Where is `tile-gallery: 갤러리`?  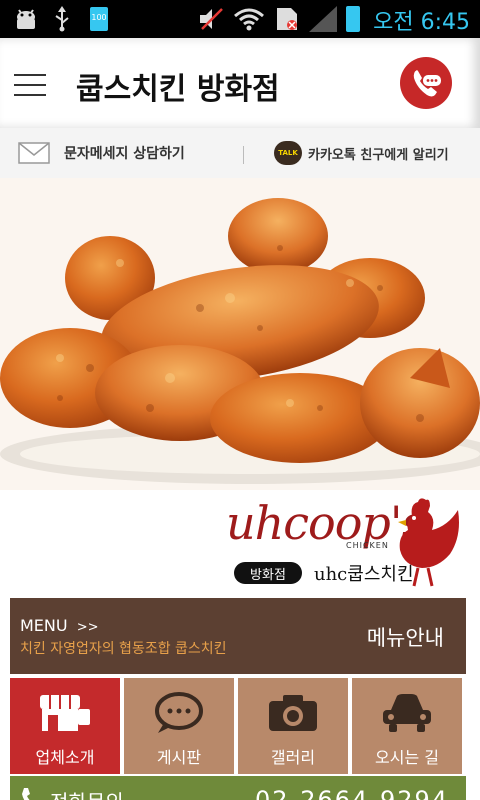
tile-gallery: 갤러리 is located at coordinates (293, 726).